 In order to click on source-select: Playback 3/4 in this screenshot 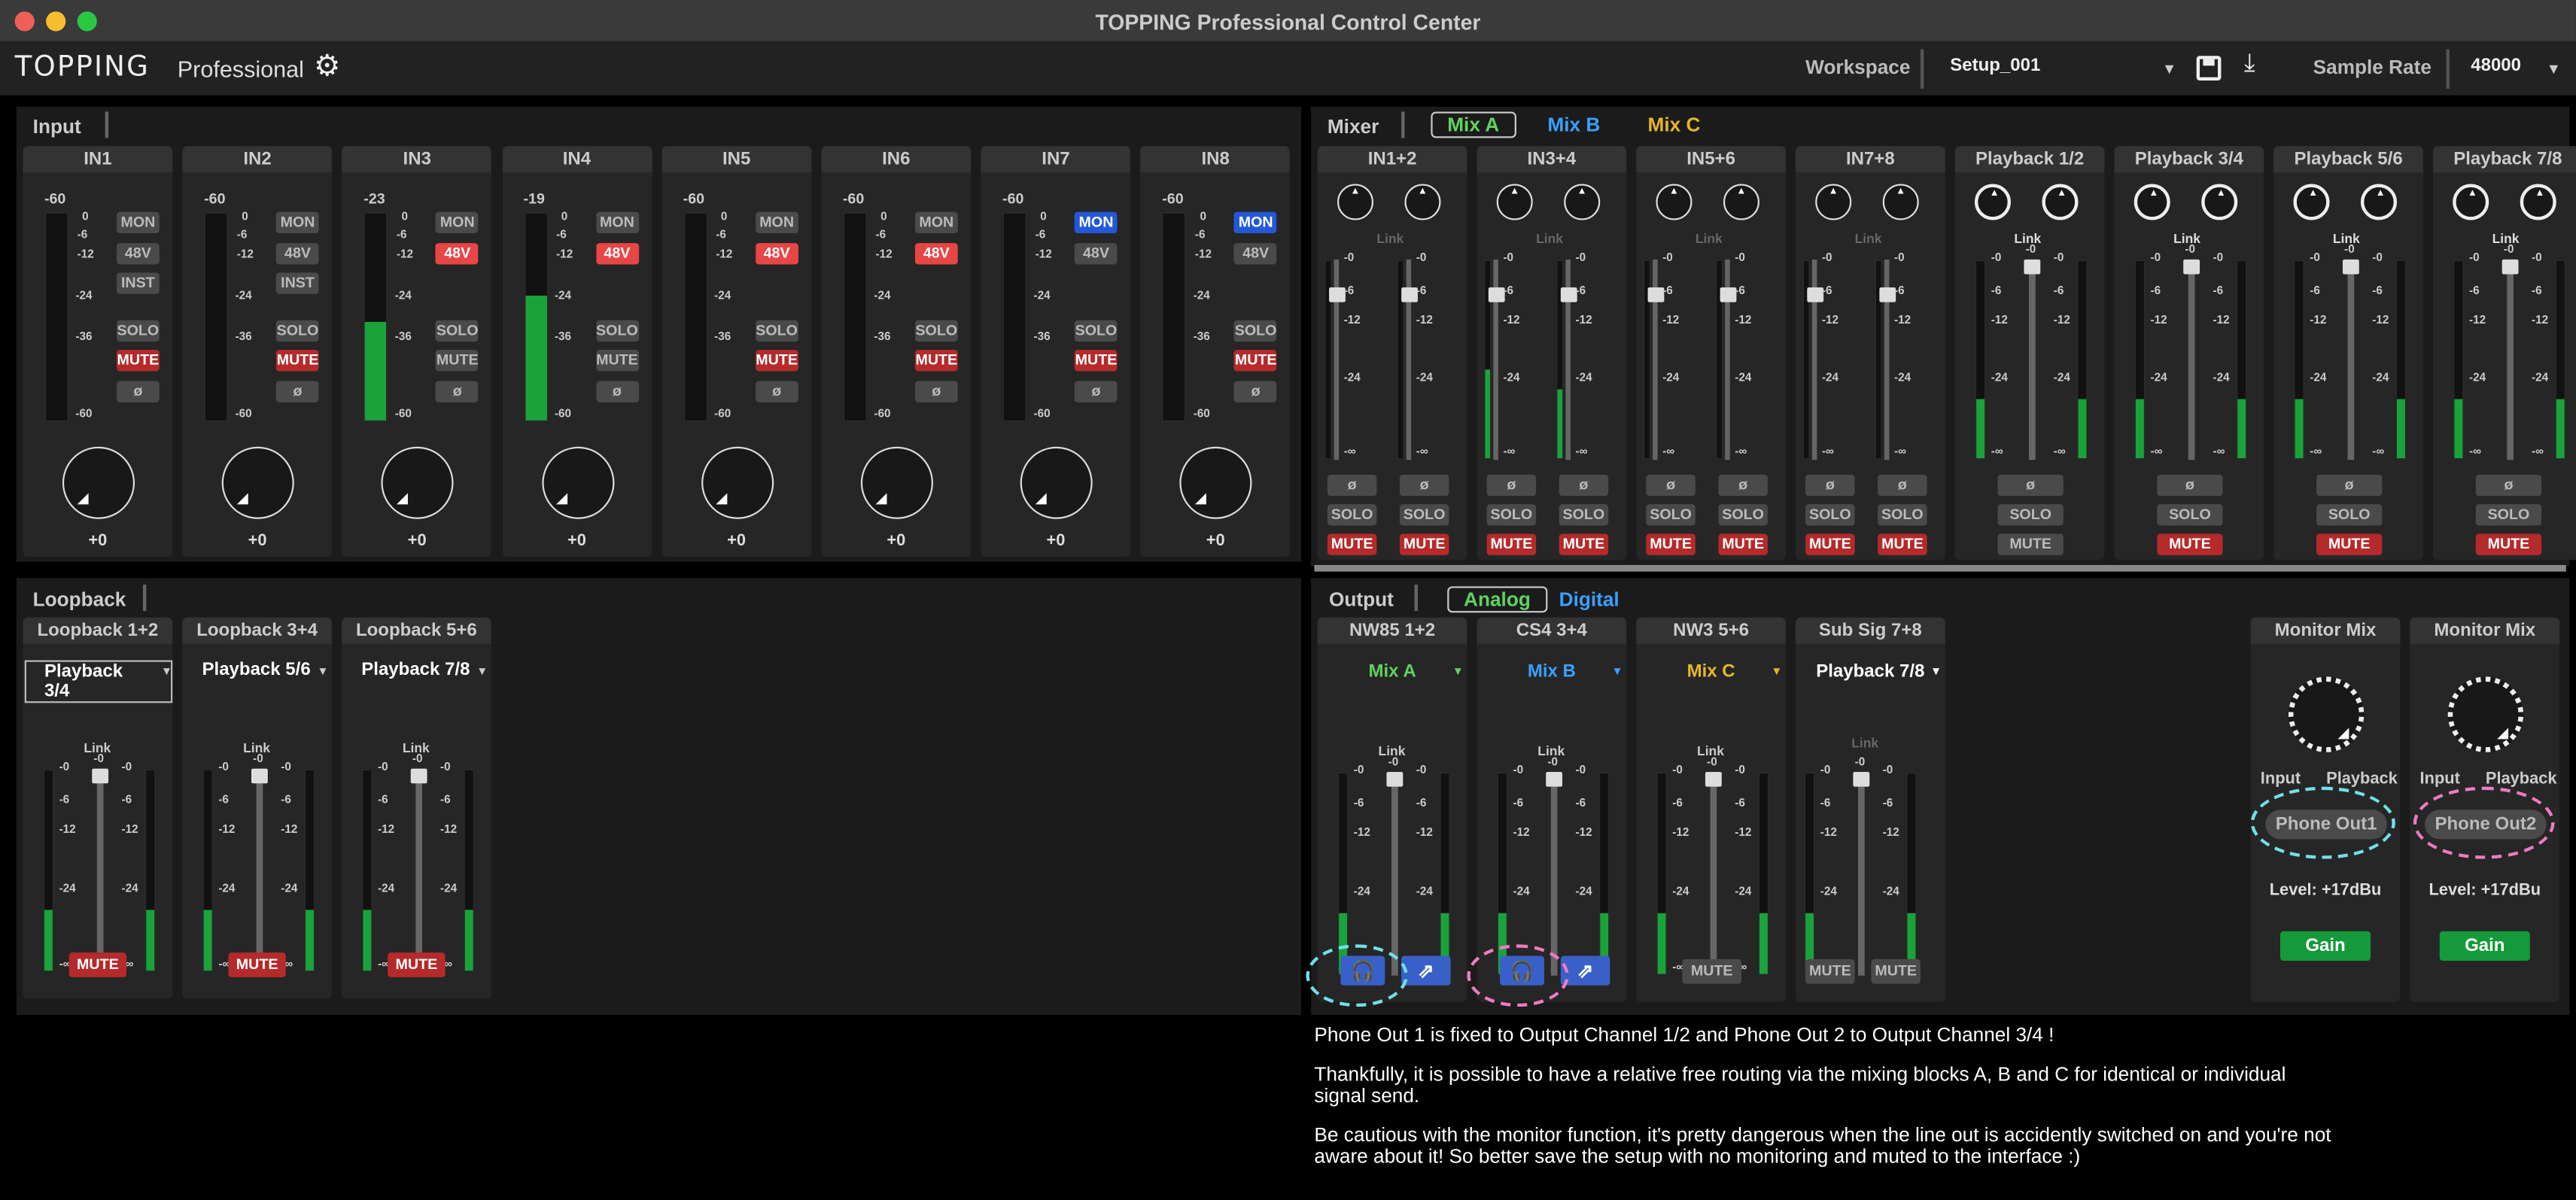, I will do `click(98, 681)`.